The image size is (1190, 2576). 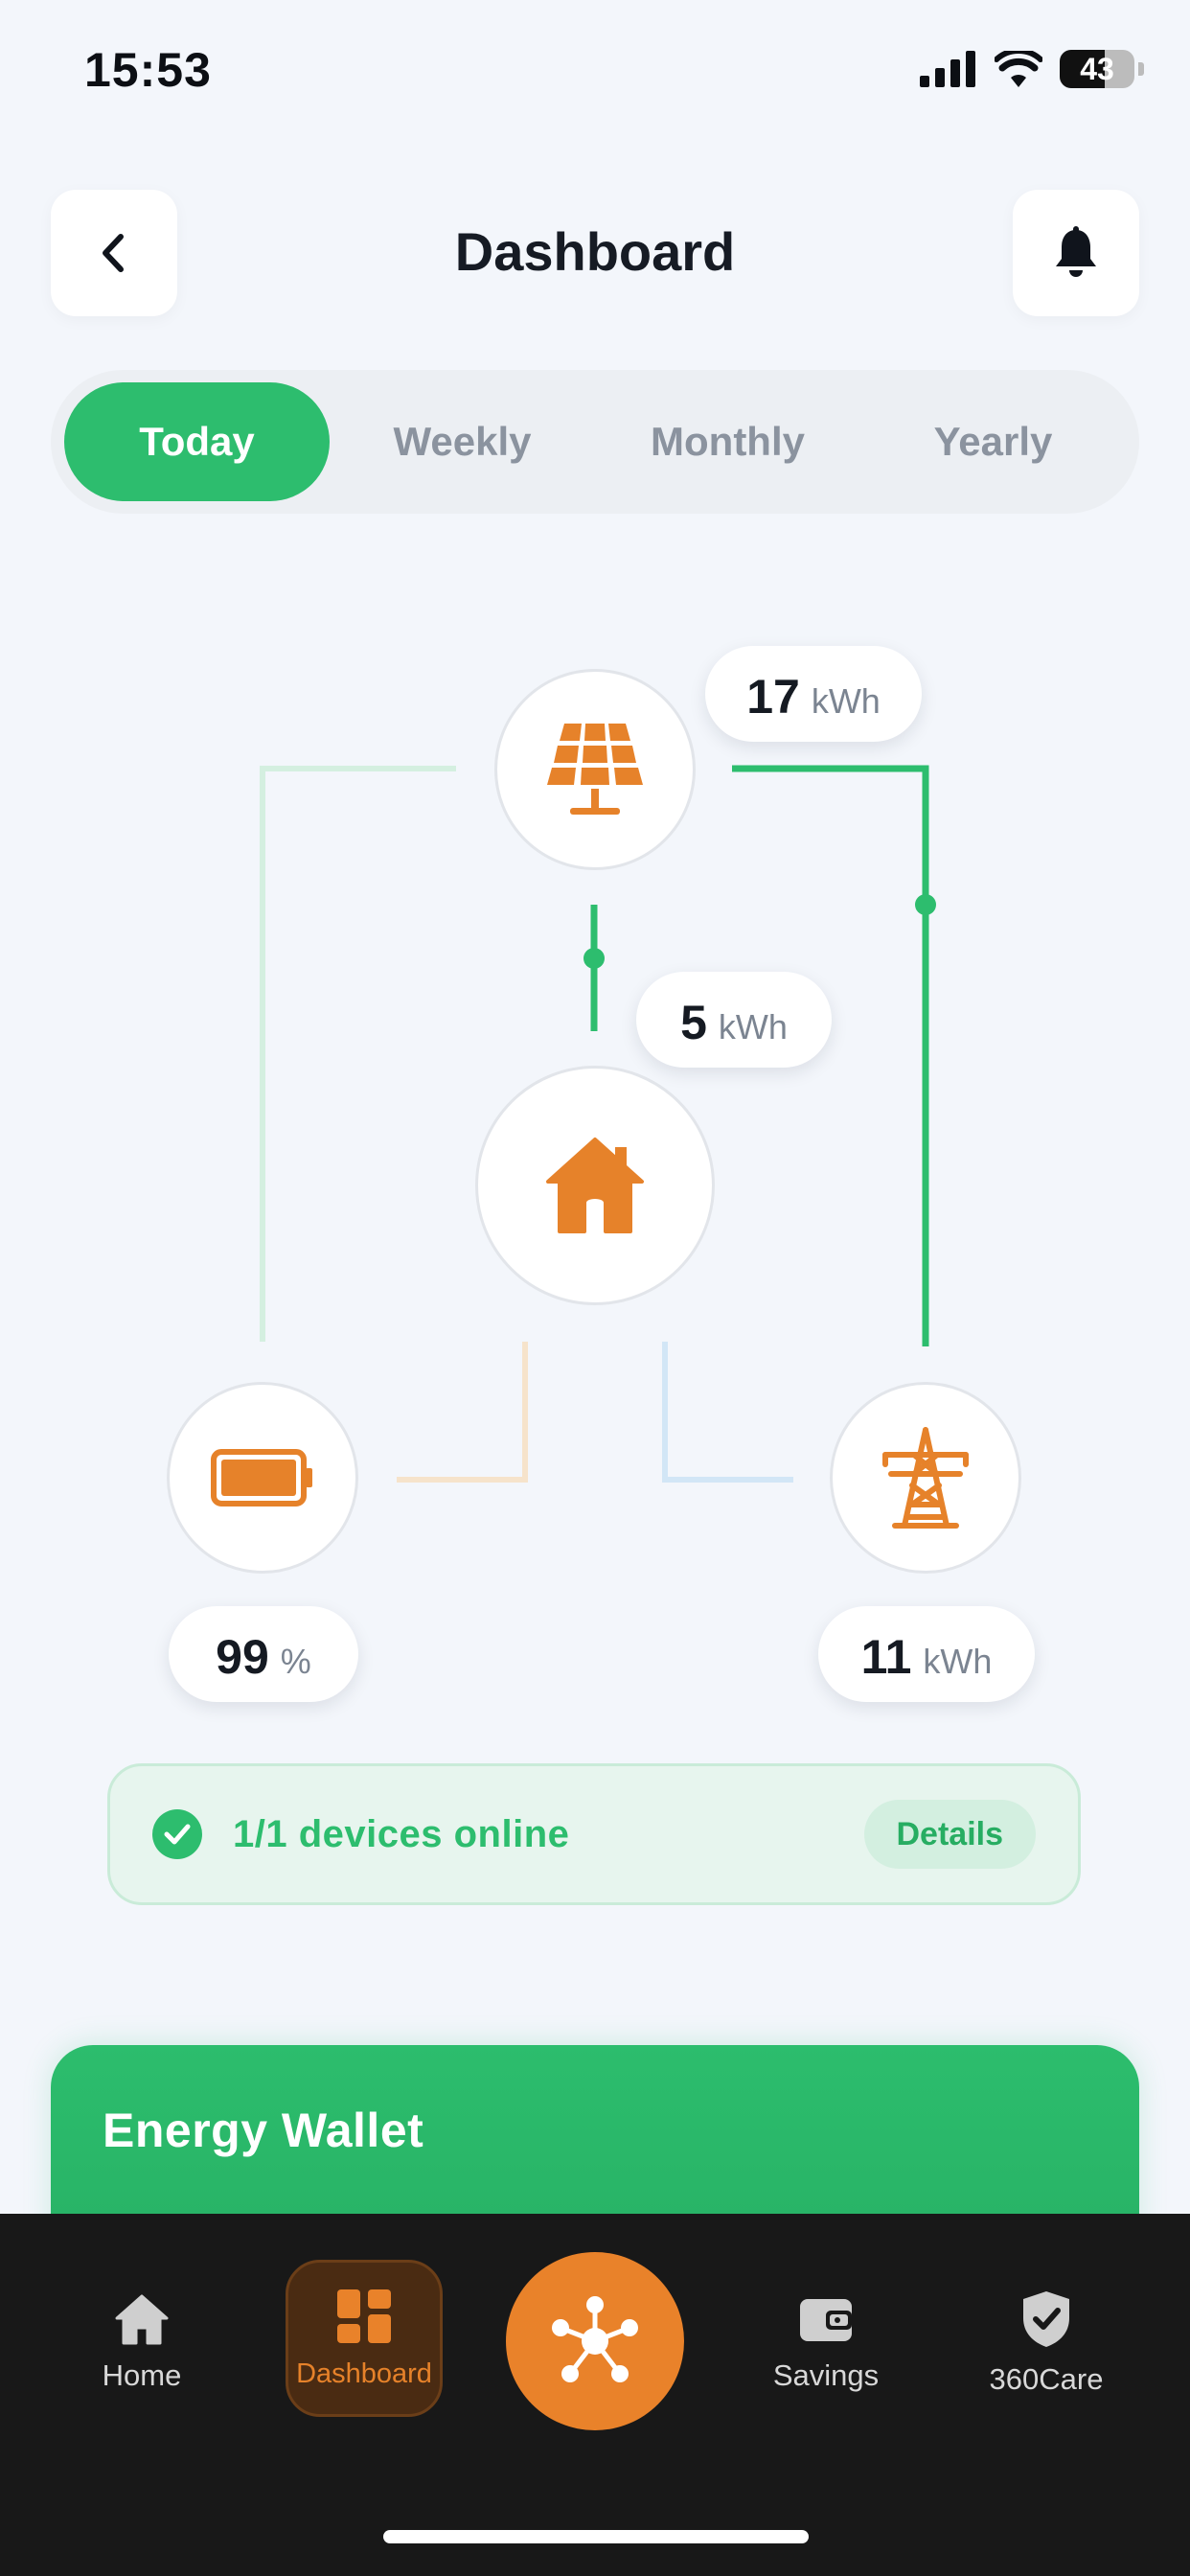 I want to click on tab-weekly: Weekly, so click(x=463, y=441).